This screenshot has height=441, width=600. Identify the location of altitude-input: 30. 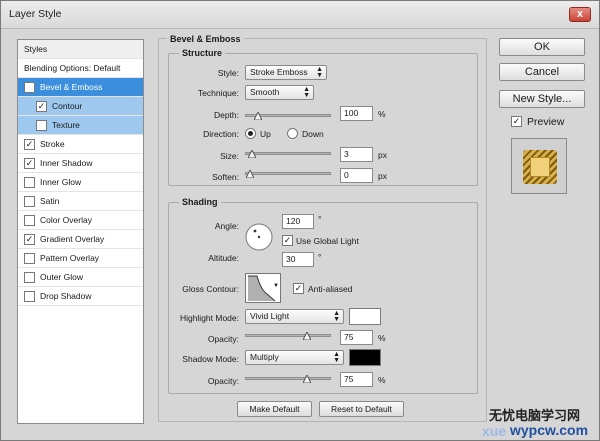
(298, 259).